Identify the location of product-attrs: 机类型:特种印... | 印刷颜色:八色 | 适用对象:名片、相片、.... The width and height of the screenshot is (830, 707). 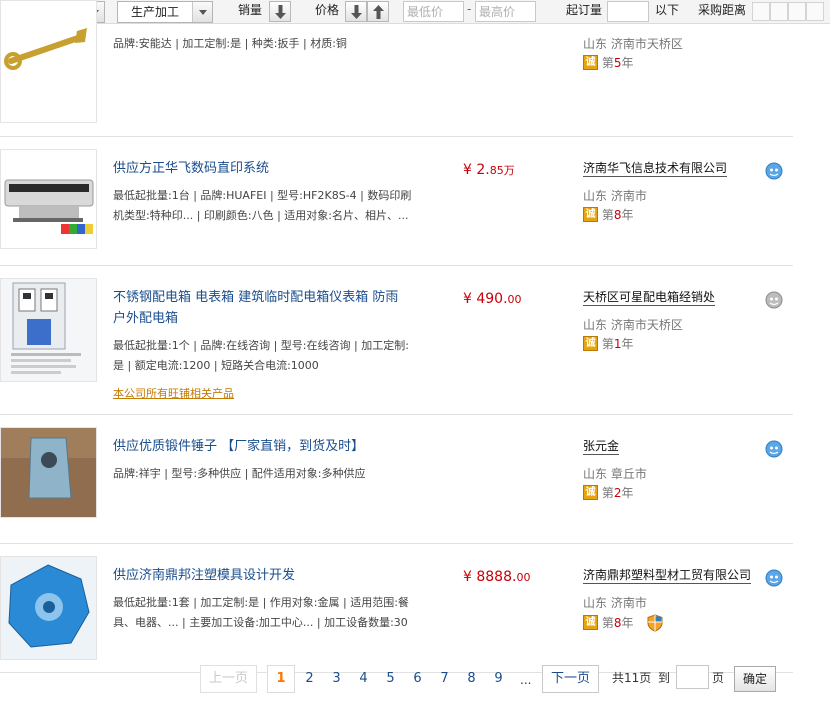
(261, 215).